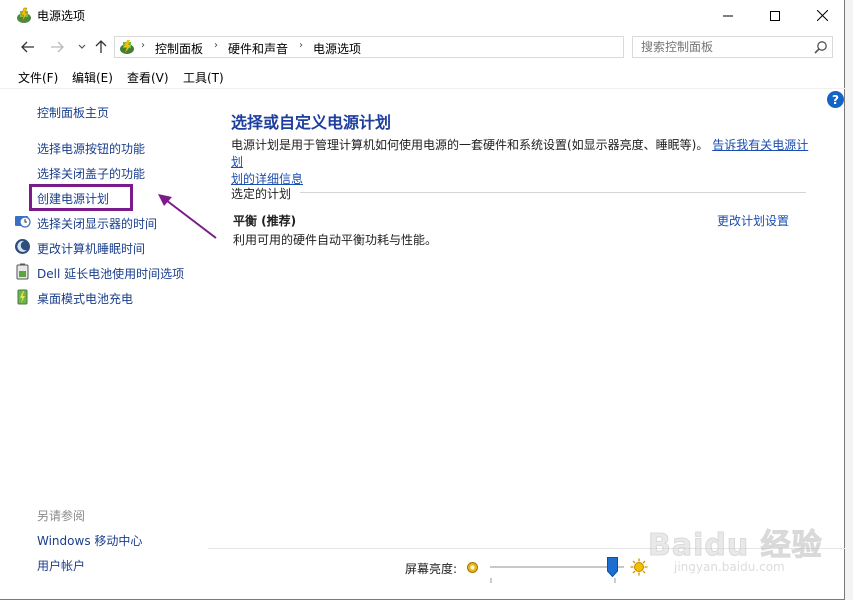 The width and height of the screenshot is (853, 600). I want to click on menu-bar: 文件(F) 编辑(E) 查看(V) 工具(T), so click(422, 77).